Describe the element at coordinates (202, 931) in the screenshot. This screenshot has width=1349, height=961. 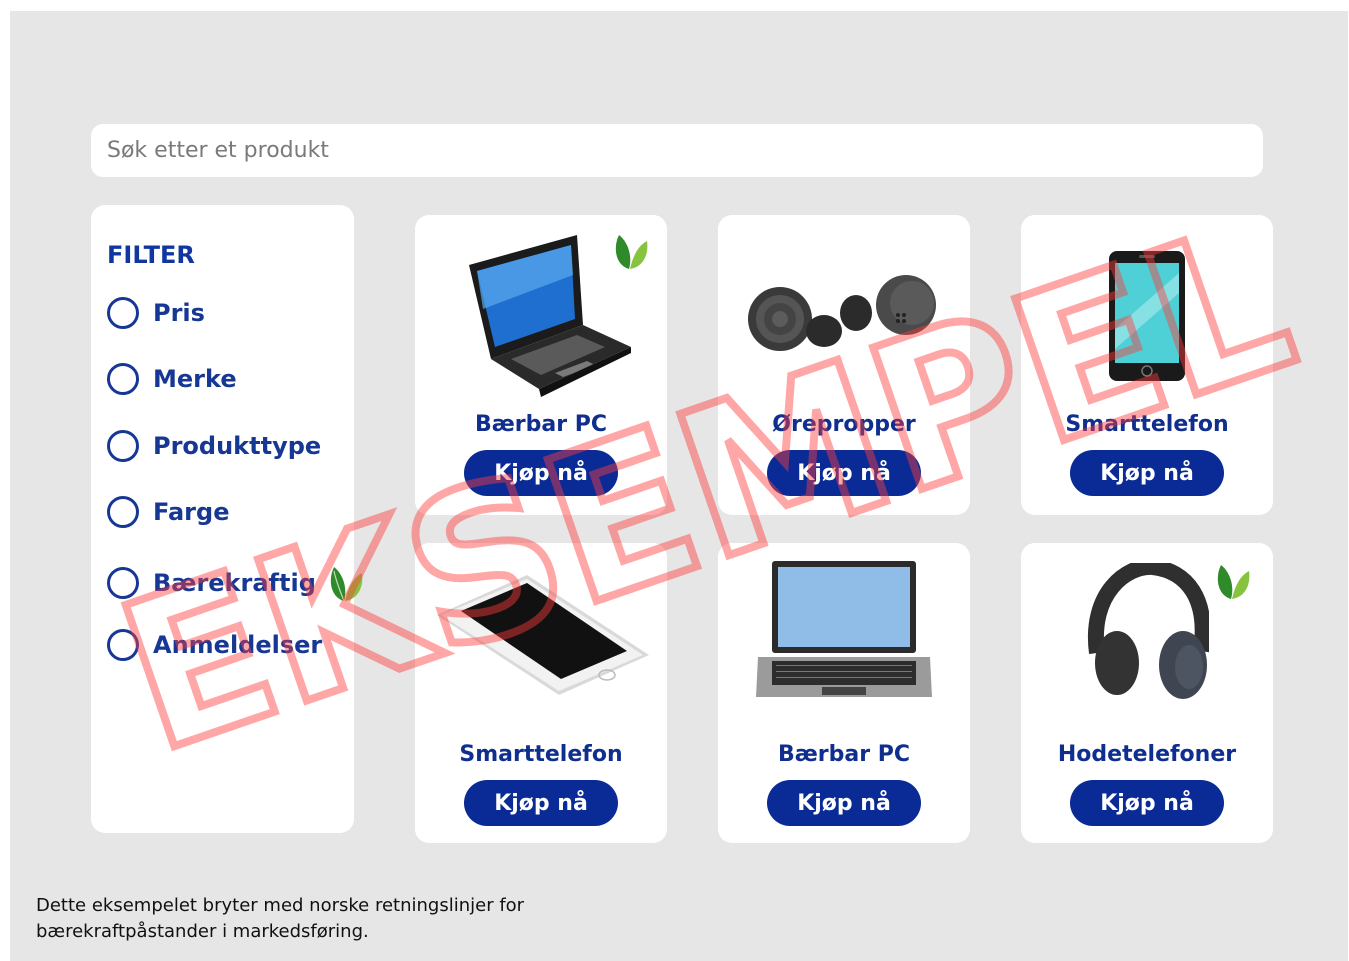
I see `disclaimer-line: bærekraftpåstander i markedsføring.` at that location.